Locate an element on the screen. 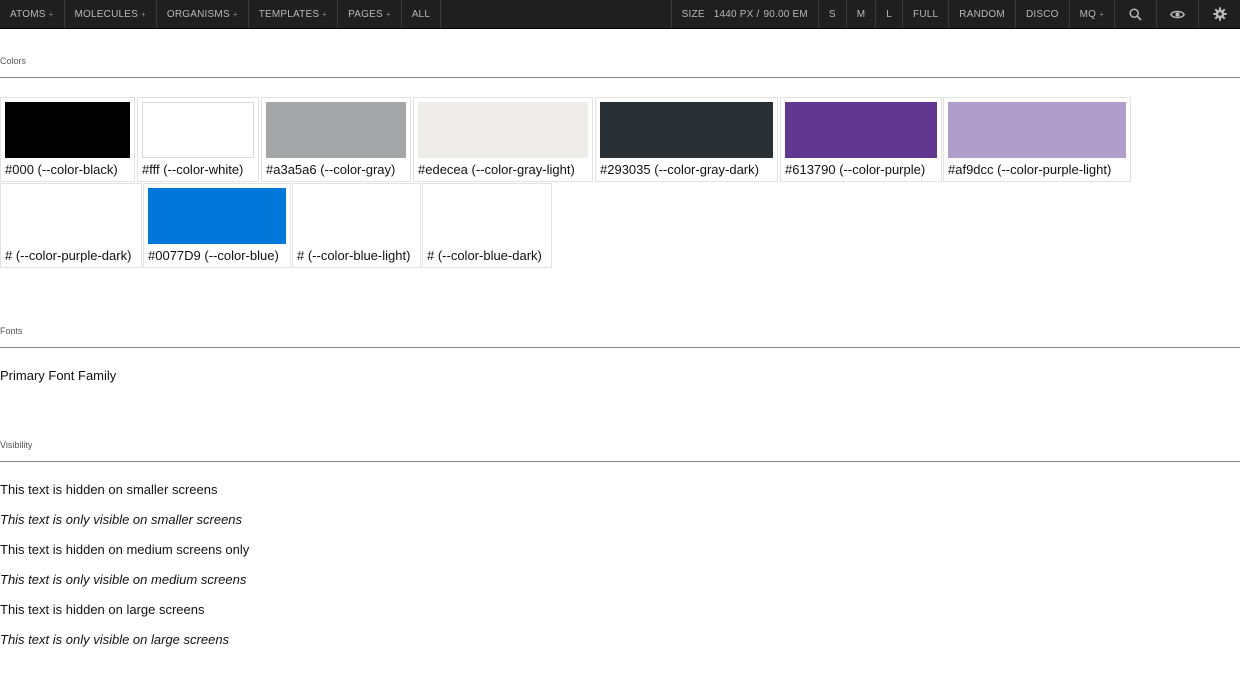  search-icon is located at coordinates (1135, 14).